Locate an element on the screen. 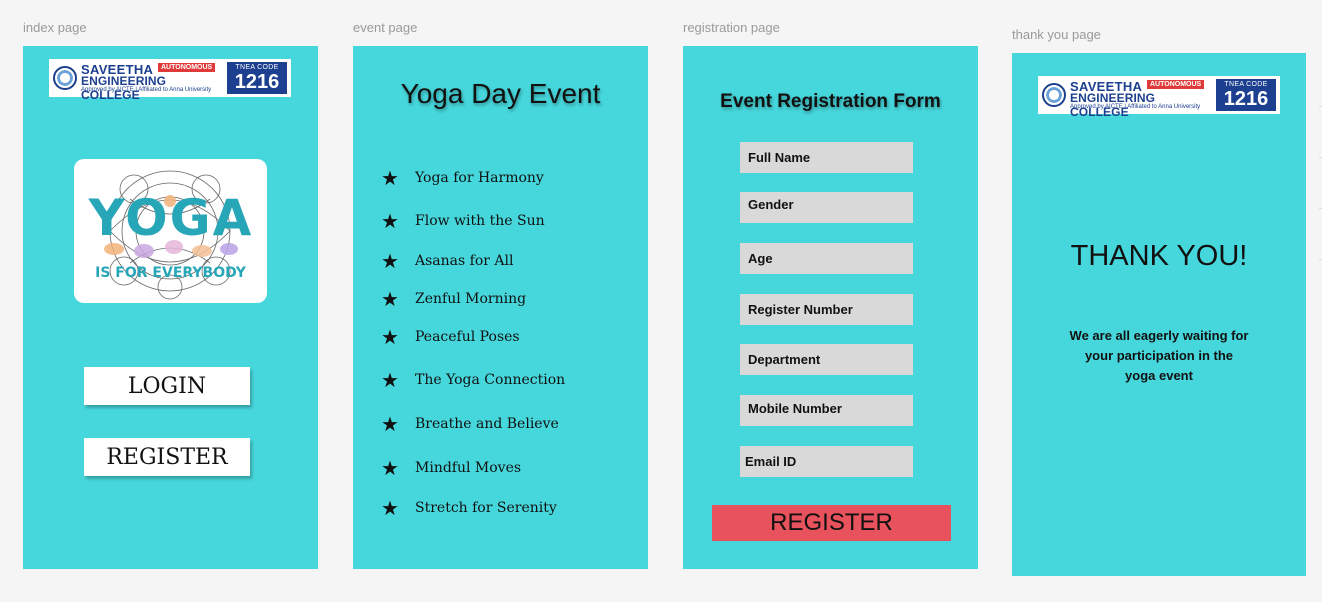  frame-label-registration: registration page is located at coordinates (731, 27).